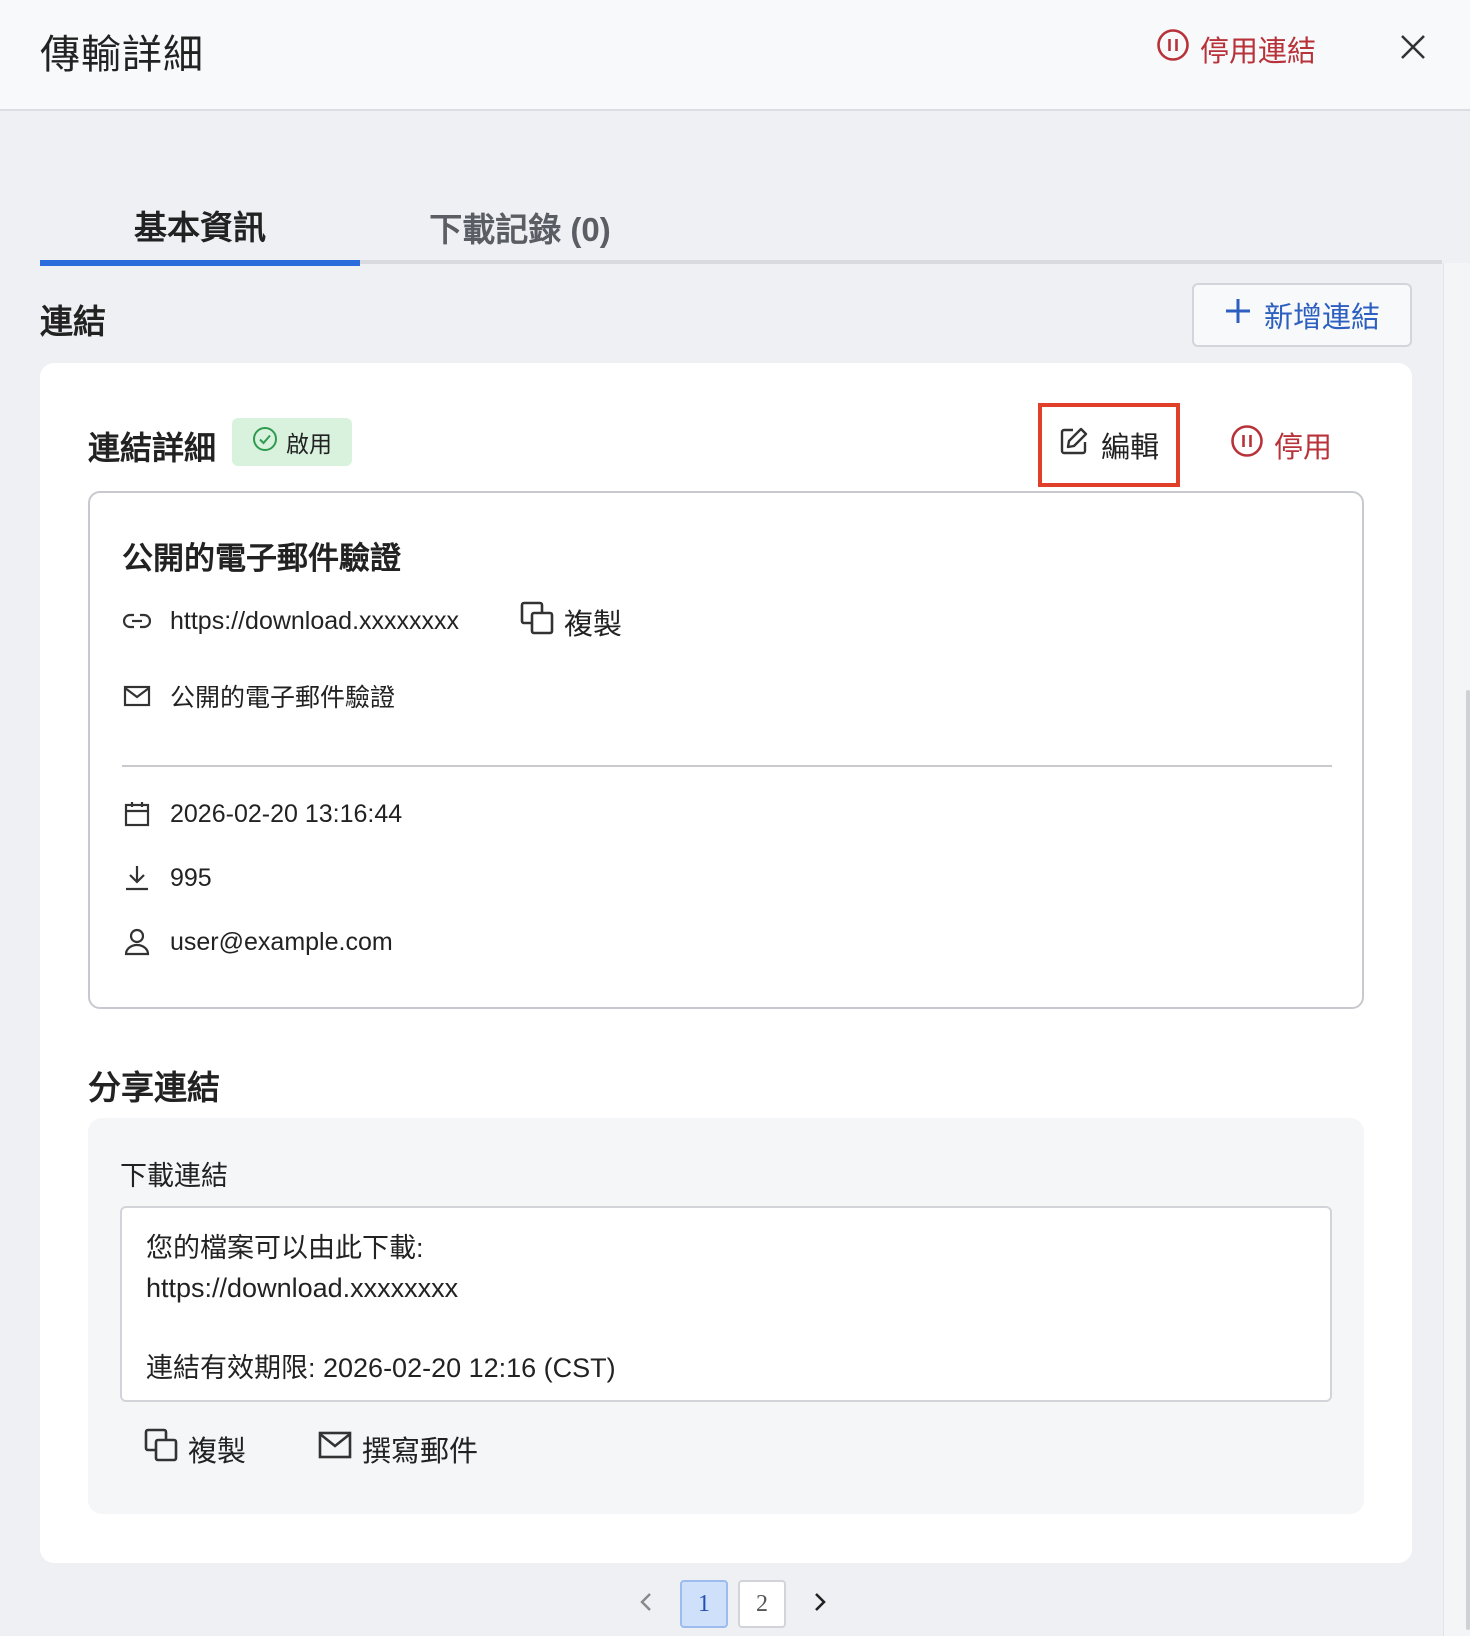 This screenshot has height=1636, width=1470. I want to click on copy-url-button: 複製, so click(571, 622).